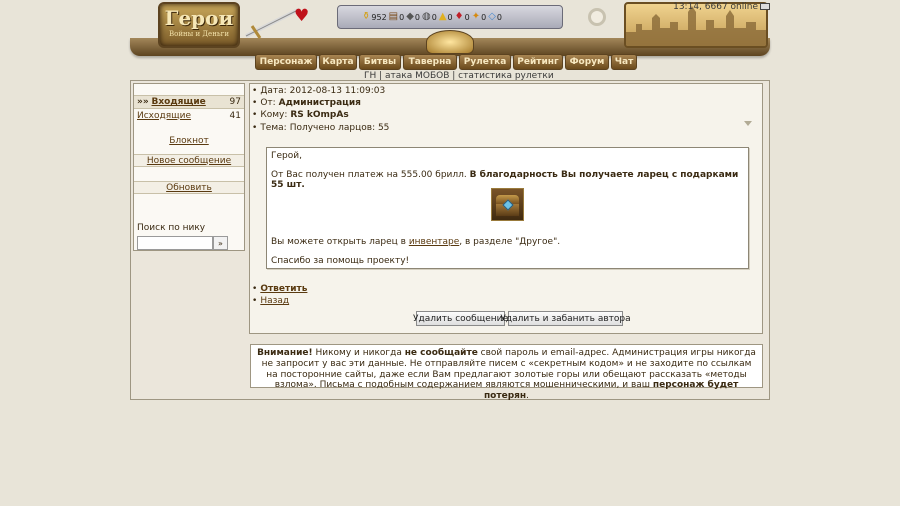 The width and height of the screenshot is (900, 506). I want to click on new-message-link: Новое сообщение, so click(189, 161).